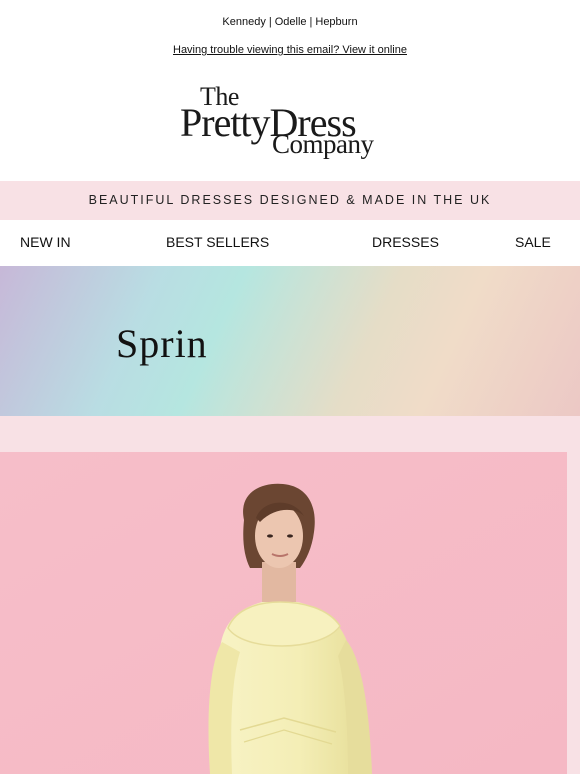 The image size is (580, 774). Describe the element at coordinates (336, 22) in the screenshot. I see `brand-link-hepburn: Hepburn` at that location.